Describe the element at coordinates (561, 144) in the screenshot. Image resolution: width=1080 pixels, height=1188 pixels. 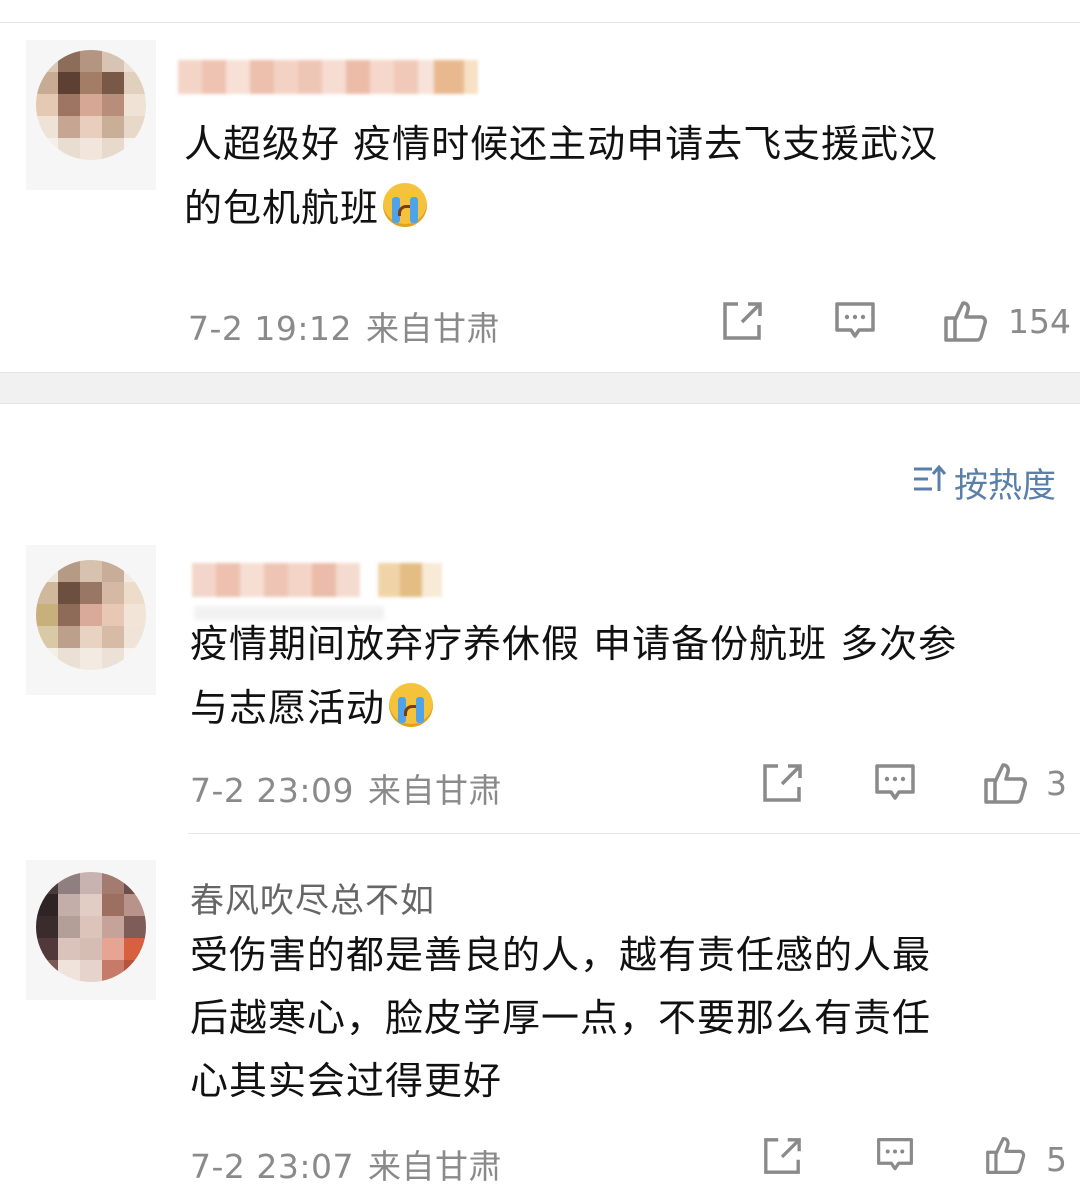
I see `comment-text-line: 人超级好 疫情时候还主动申请去飞支援武汉` at that location.